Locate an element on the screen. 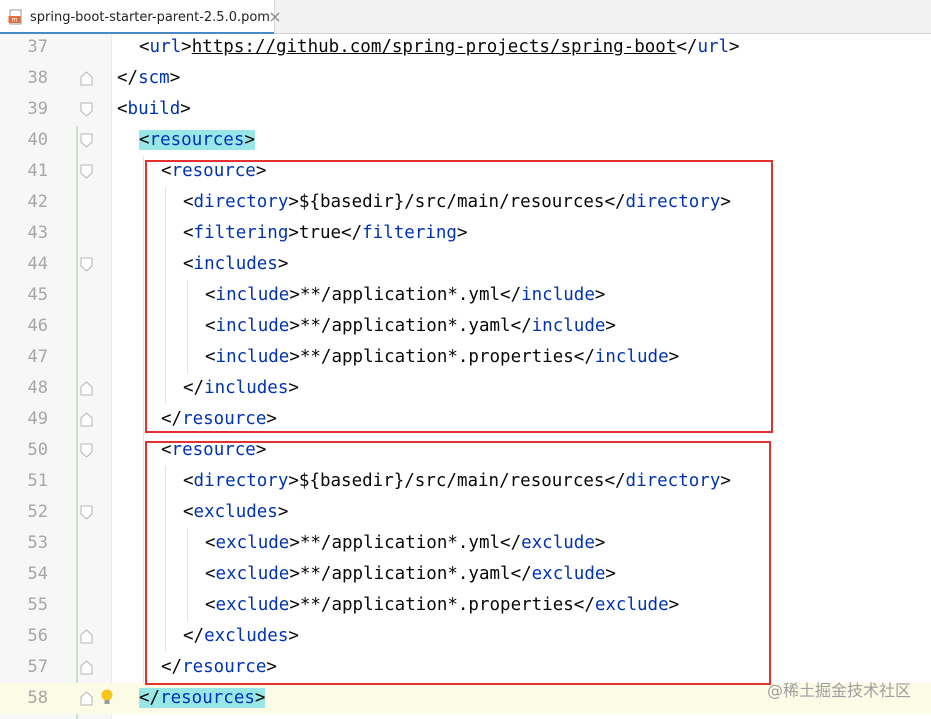  close-icon is located at coordinates (275, 17).